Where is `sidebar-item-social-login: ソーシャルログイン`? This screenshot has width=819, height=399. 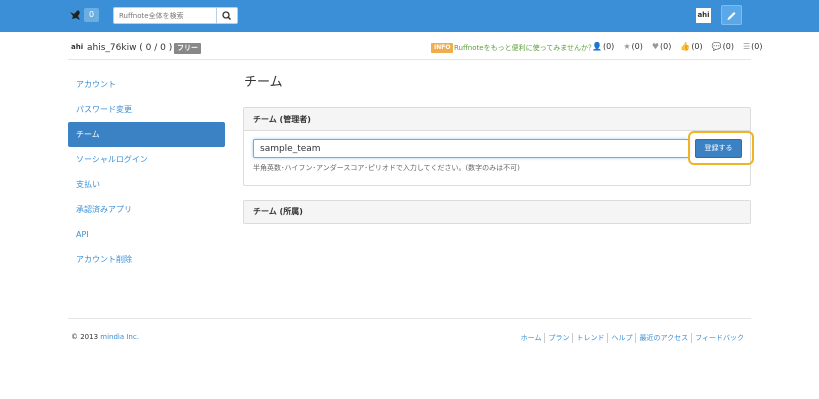 sidebar-item-social-login: ソーシャルログイン is located at coordinates (146, 159).